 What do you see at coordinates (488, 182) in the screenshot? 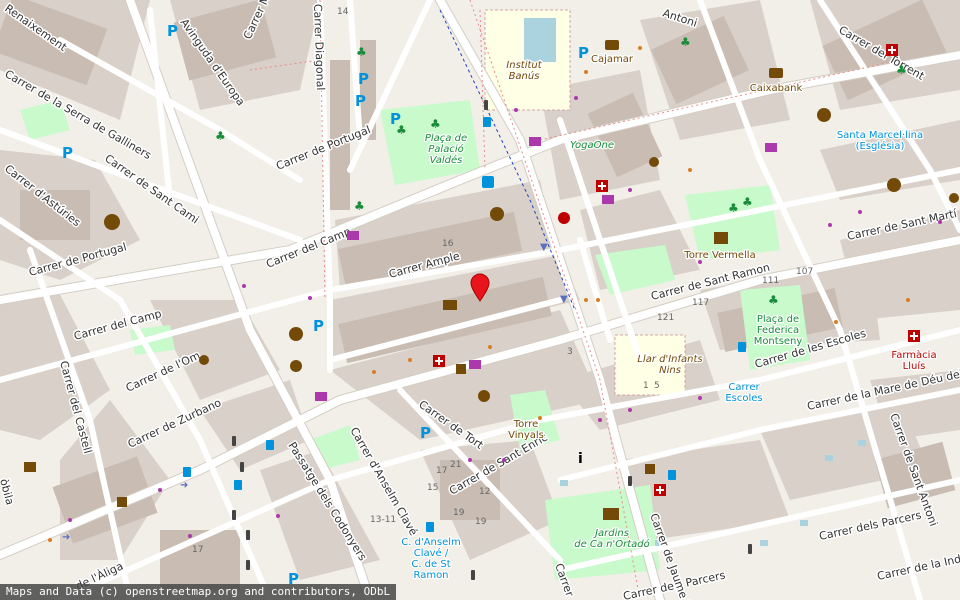
I see `fuel-station-icon` at bounding box center [488, 182].